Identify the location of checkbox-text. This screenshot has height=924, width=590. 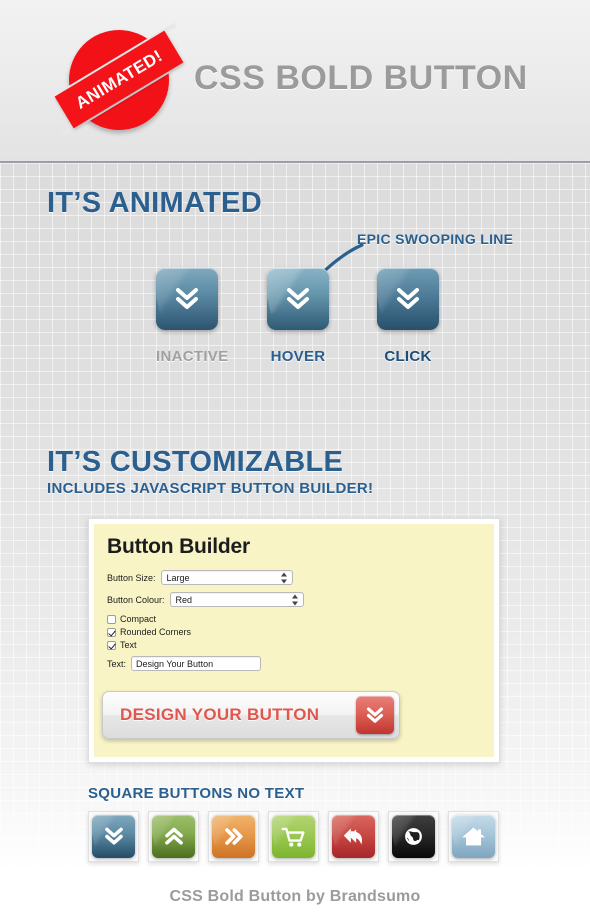
(111, 645).